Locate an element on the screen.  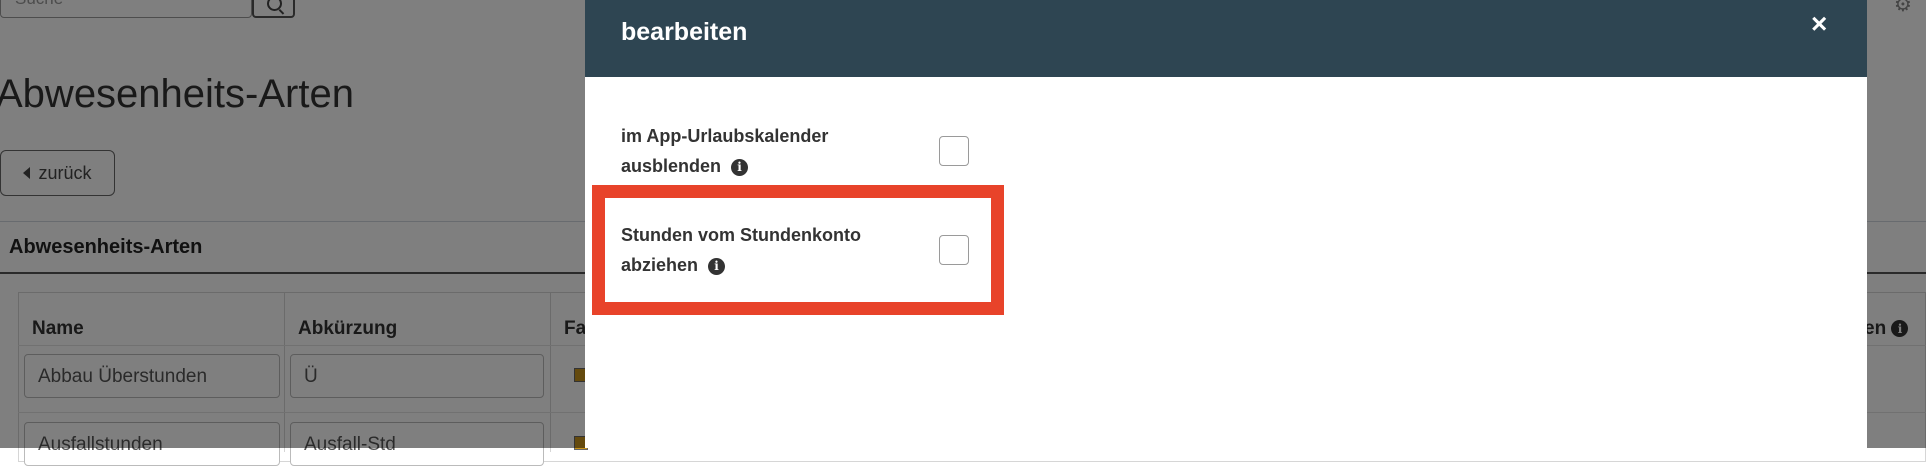
label-text: abziehen is located at coordinates (660, 265).